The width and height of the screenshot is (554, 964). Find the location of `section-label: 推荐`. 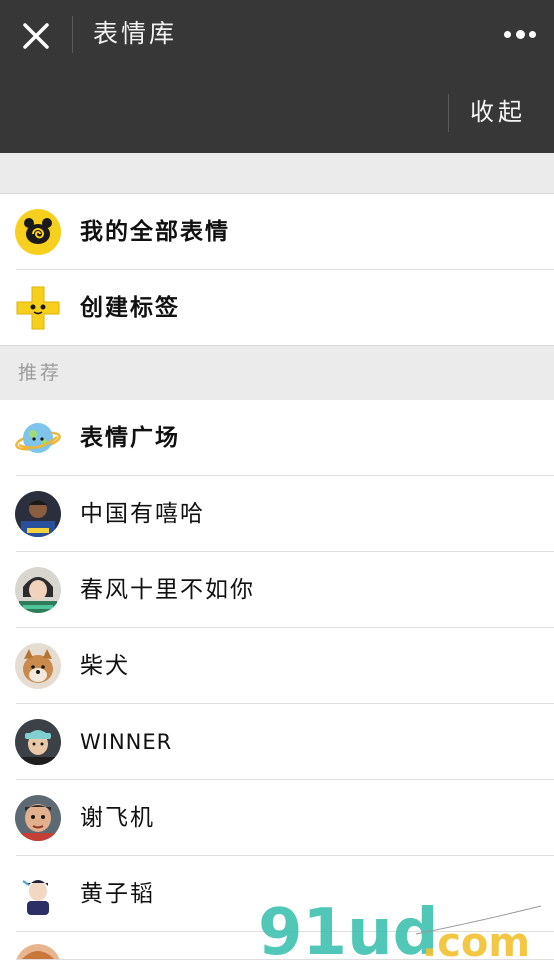

section-label: 推荐 is located at coordinates (40, 373).